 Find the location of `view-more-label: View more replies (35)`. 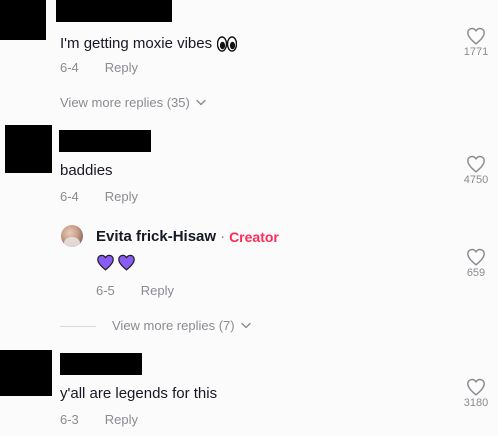

view-more-label: View more replies (35) is located at coordinates (125, 102).